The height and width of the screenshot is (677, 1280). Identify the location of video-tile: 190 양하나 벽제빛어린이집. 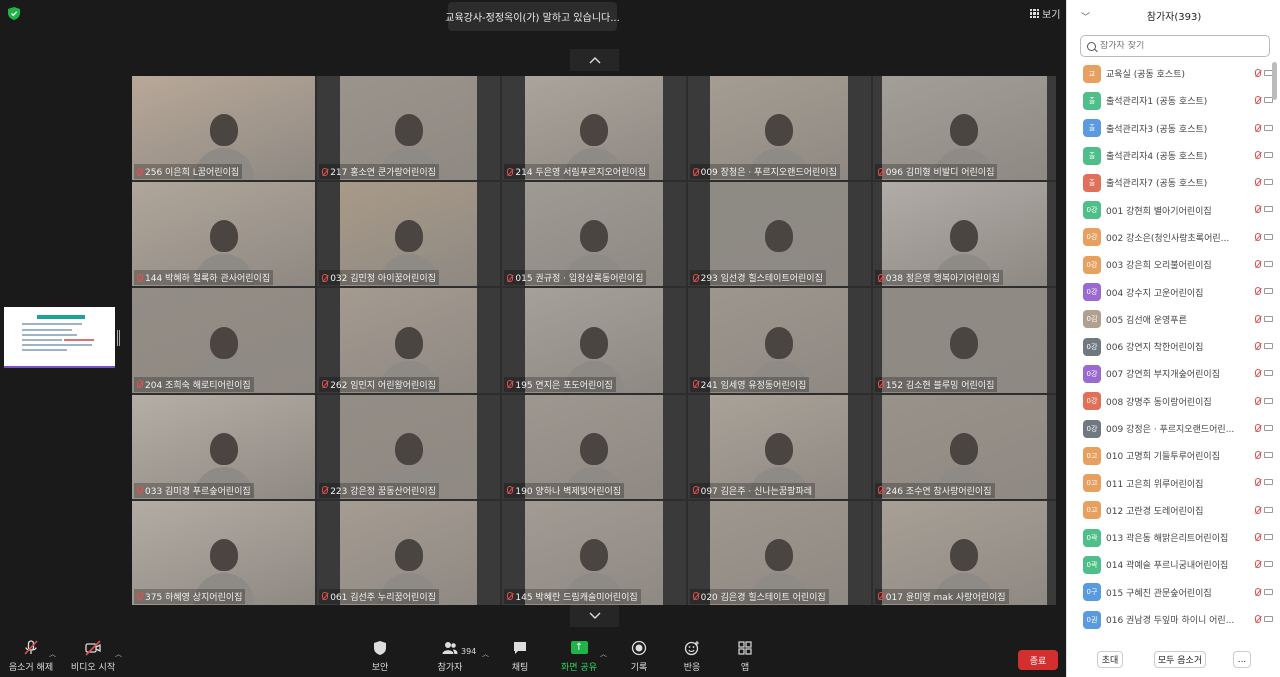
(594, 446).